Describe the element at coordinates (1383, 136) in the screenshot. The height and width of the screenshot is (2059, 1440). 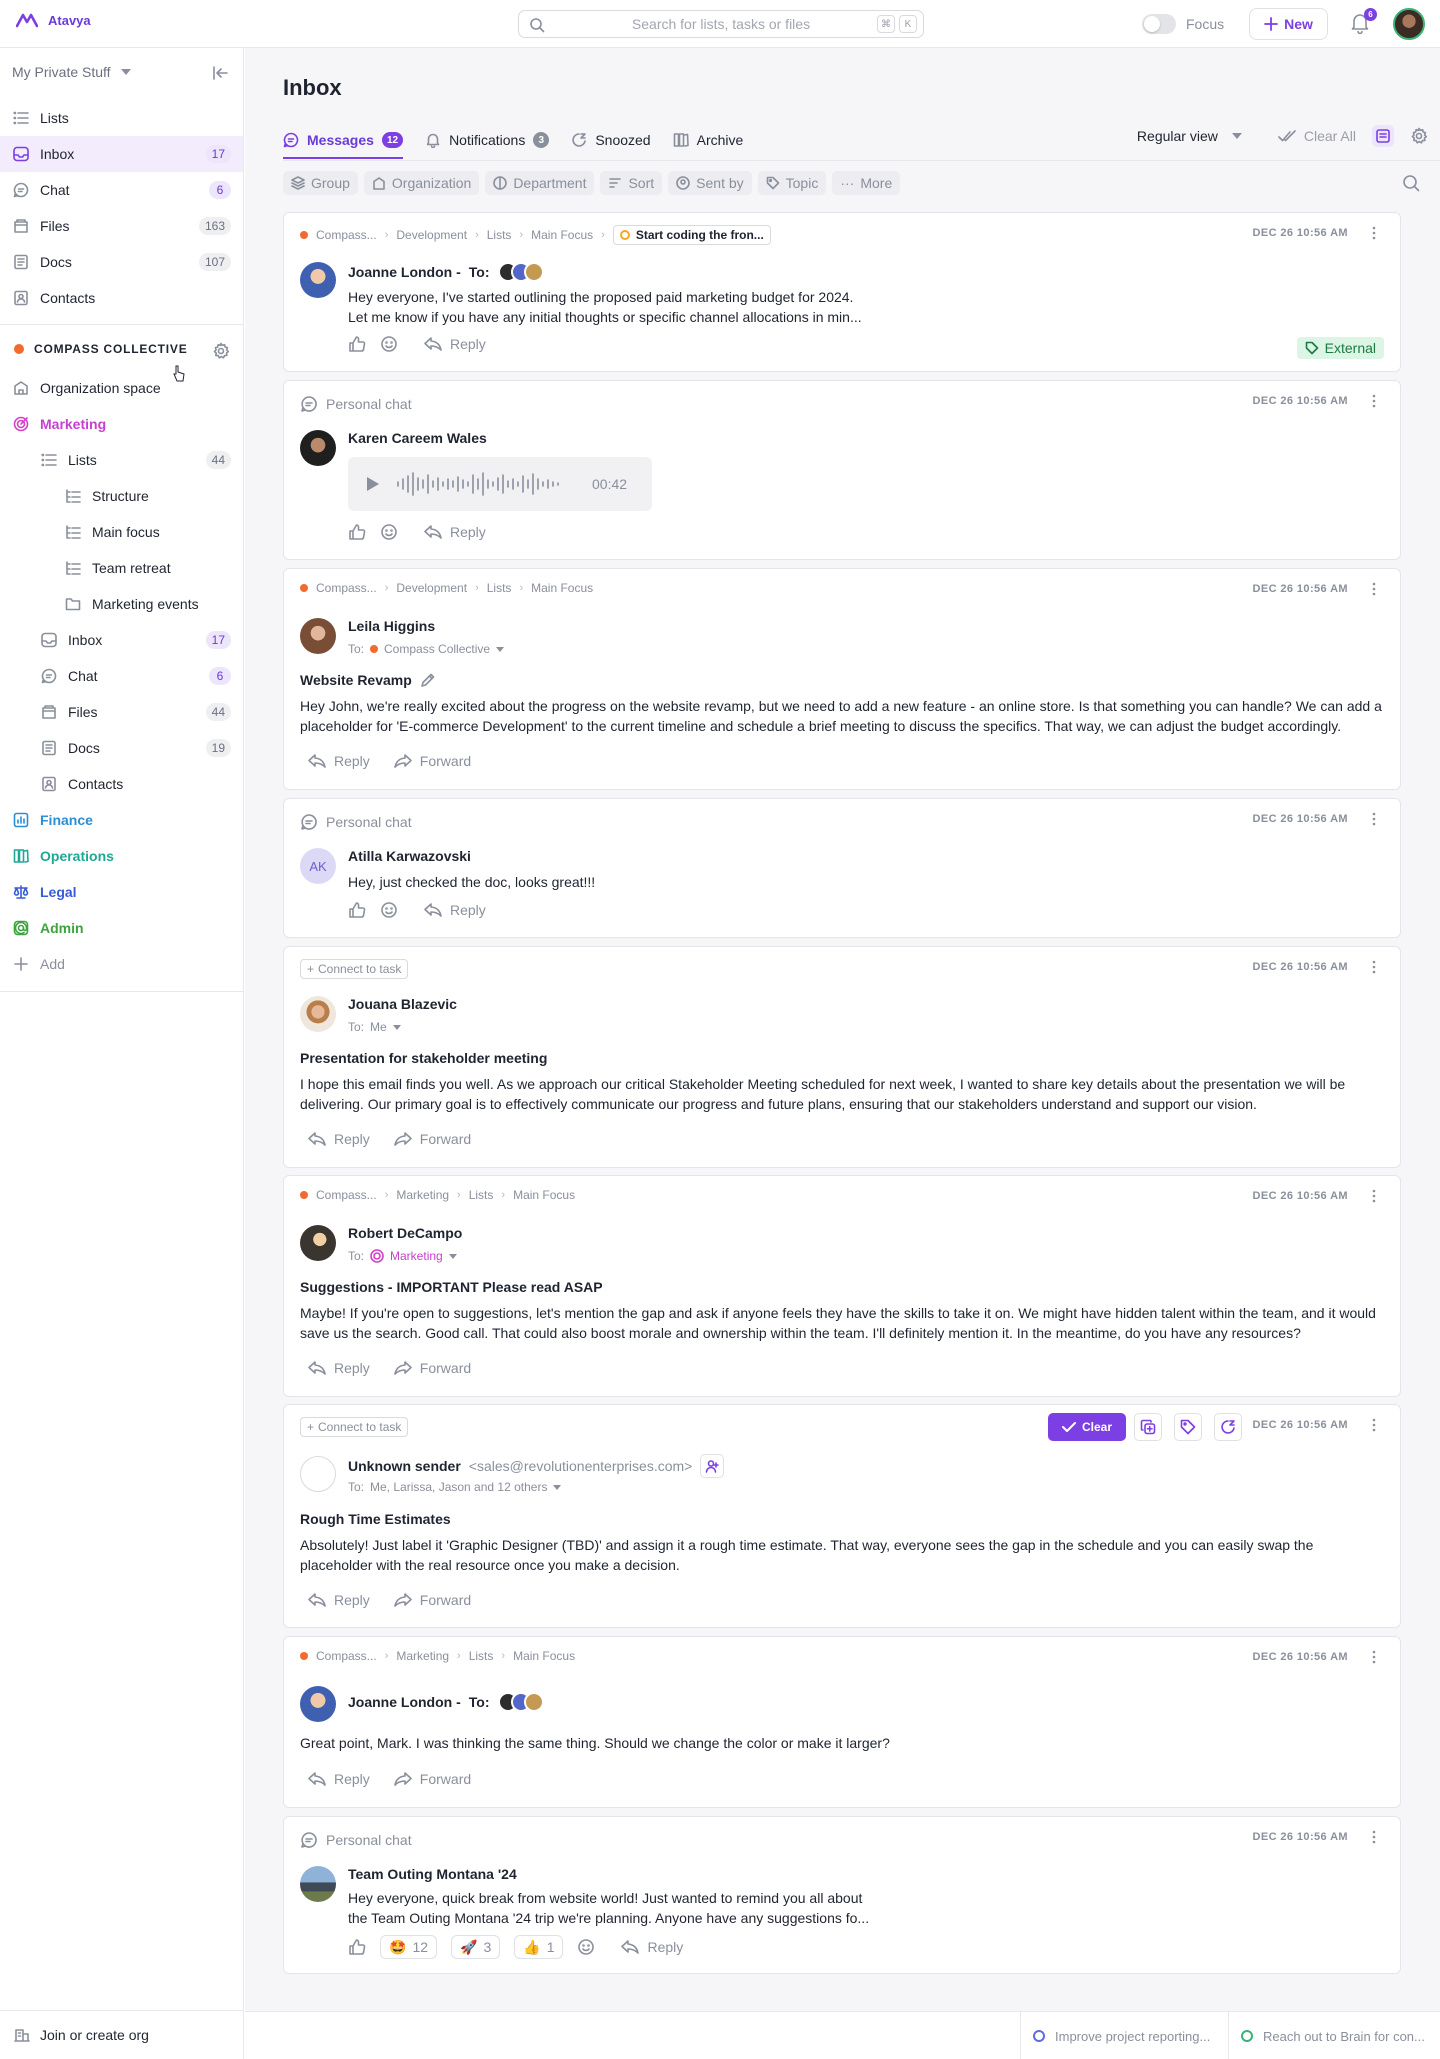
I see `layout-toggle-button` at that location.